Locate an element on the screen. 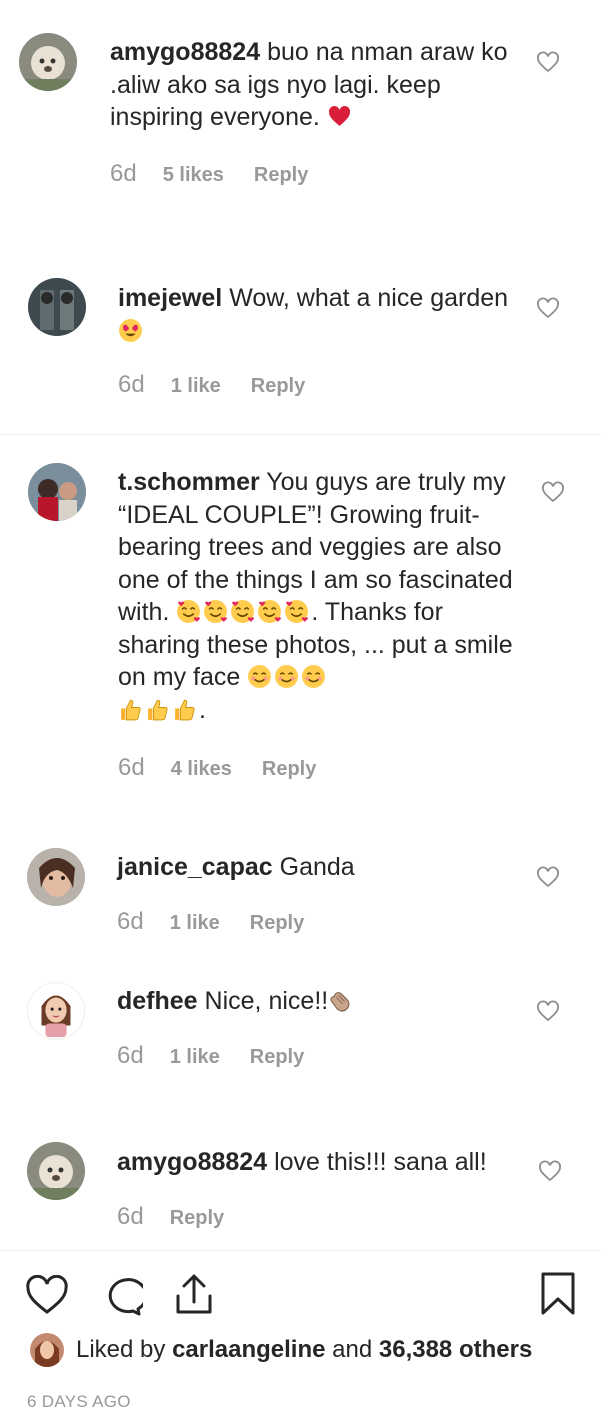 This screenshot has height=1428, width=601. liked-by-row: Liked by carlaangeline and 36,388 others is located at coordinates (281, 1350).